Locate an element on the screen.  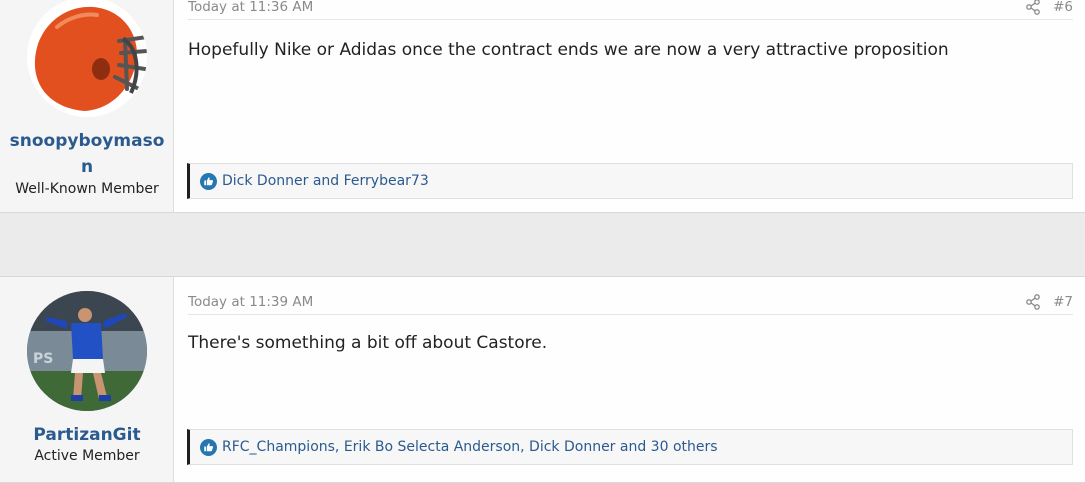
post-number: #6 is located at coordinates (1063, 7).